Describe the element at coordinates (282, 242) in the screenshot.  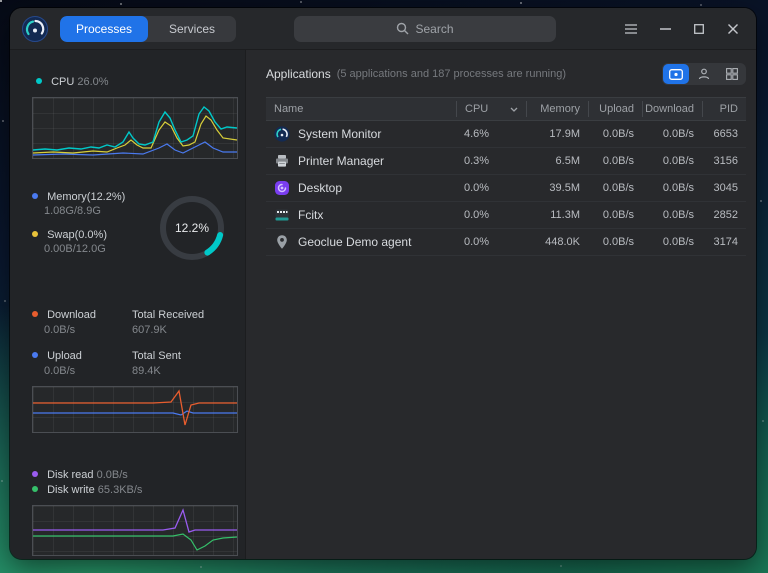
I see `location-pin-icon` at that location.